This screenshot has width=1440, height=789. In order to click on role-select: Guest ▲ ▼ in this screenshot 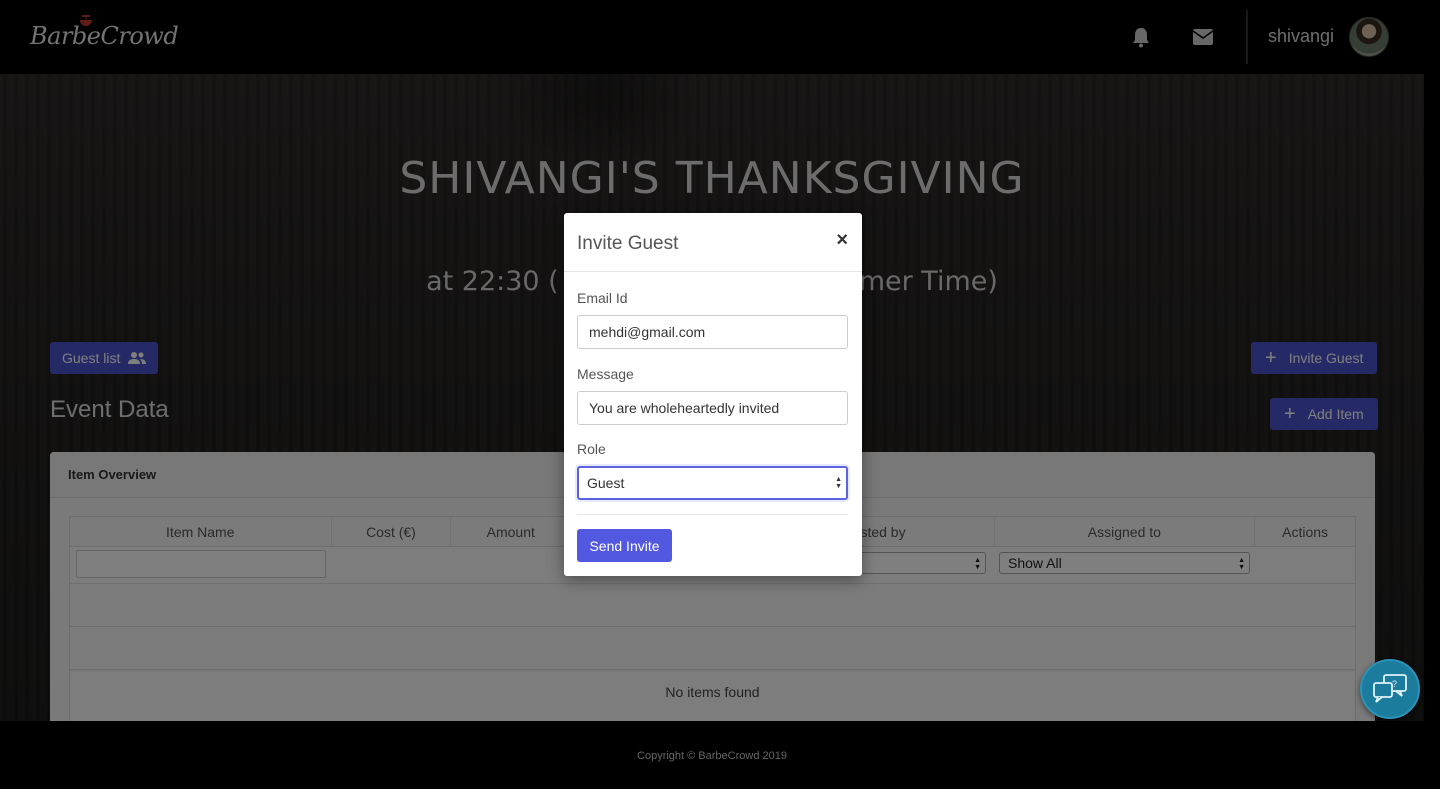, I will do `click(712, 483)`.